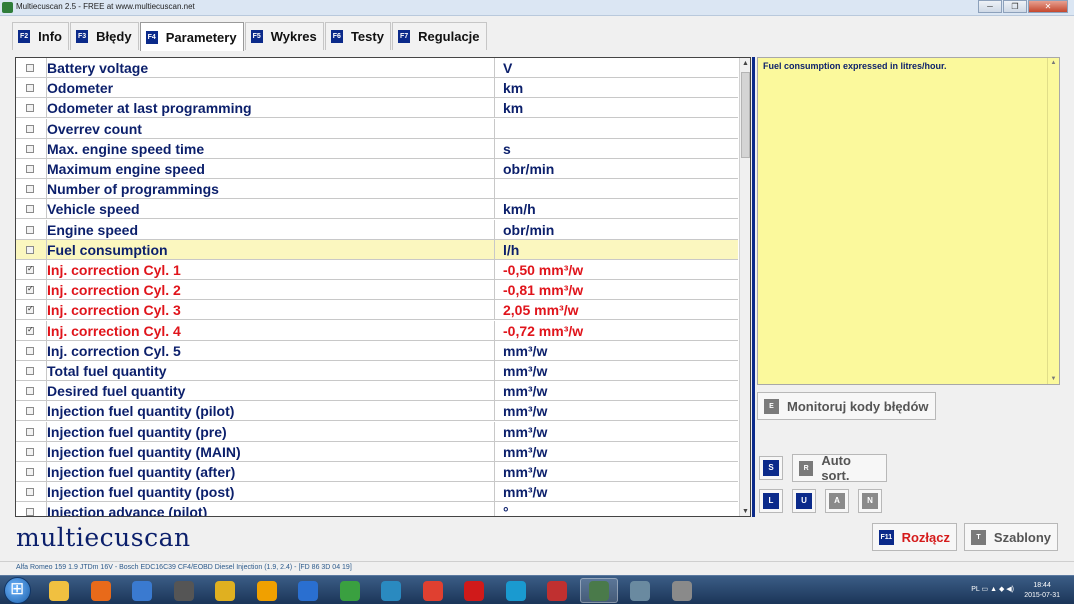  I want to click on monitor-error-codes-button: E Monitoruj kody błędów, so click(846, 406).